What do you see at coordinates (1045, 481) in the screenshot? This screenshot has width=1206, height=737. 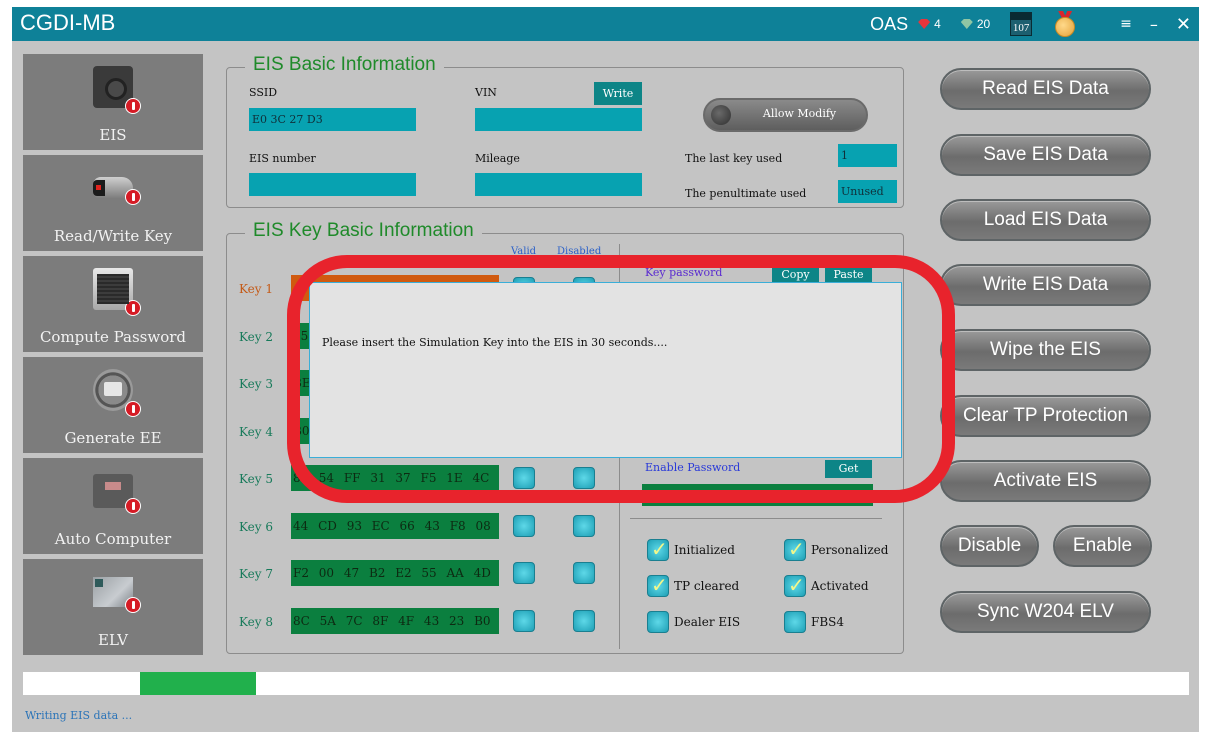 I see `activate-eis-button: Activate EIS` at bounding box center [1045, 481].